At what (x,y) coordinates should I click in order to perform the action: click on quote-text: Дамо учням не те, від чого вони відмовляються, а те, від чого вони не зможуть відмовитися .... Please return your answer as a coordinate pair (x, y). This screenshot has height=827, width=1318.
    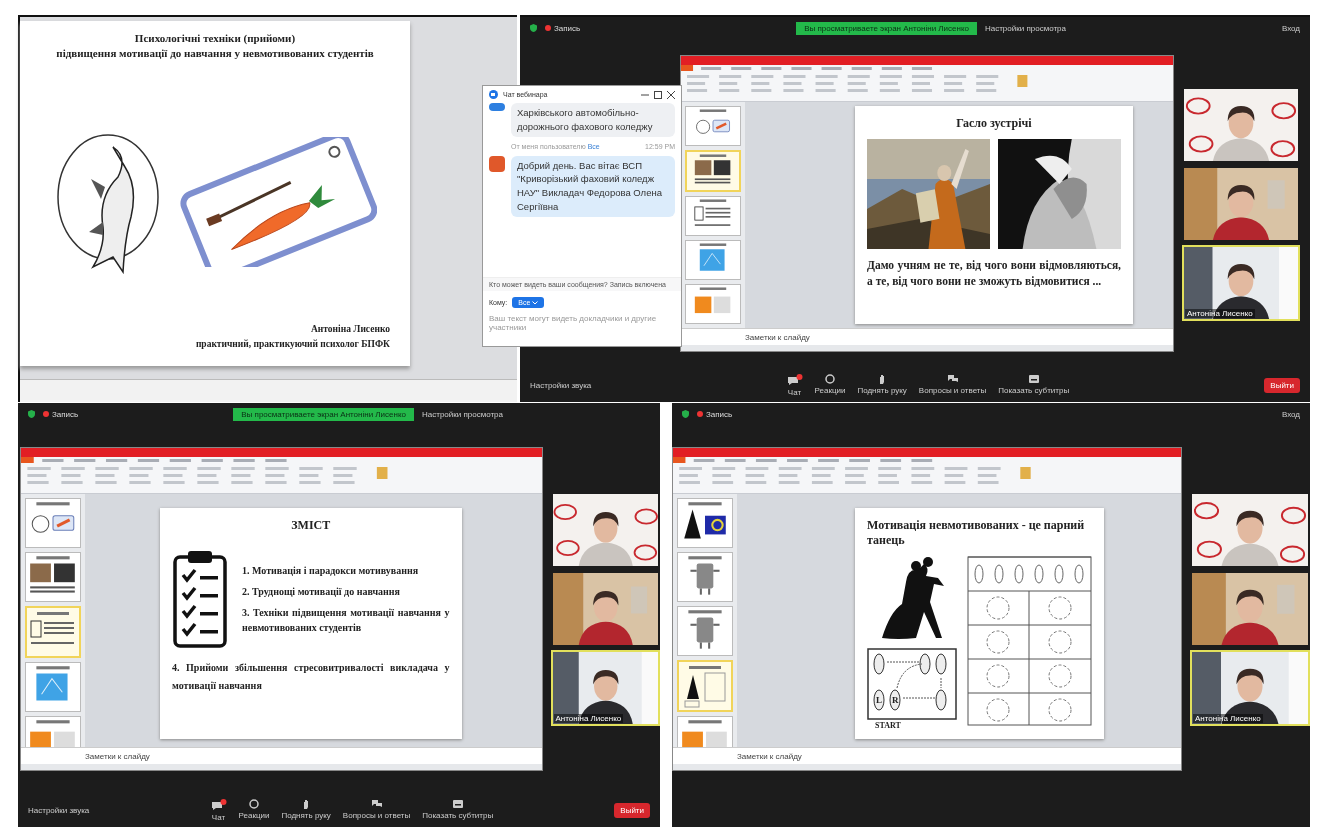
    Looking at the image, I should click on (994, 274).